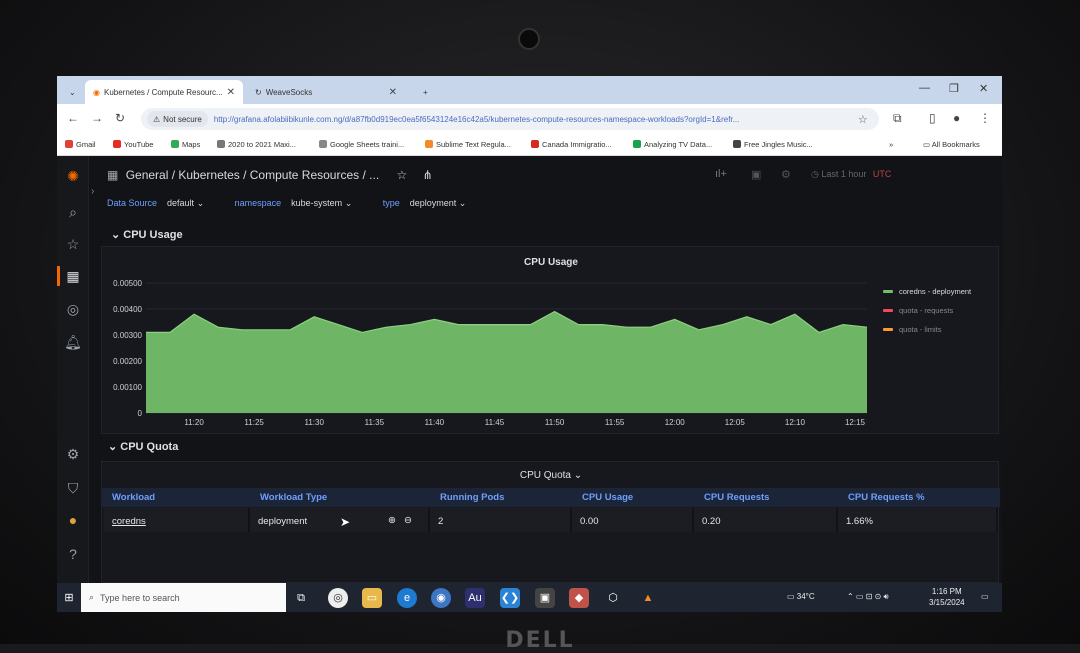  Describe the element at coordinates (73, 212) in the screenshot. I see `search-icon: ⌕` at that location.